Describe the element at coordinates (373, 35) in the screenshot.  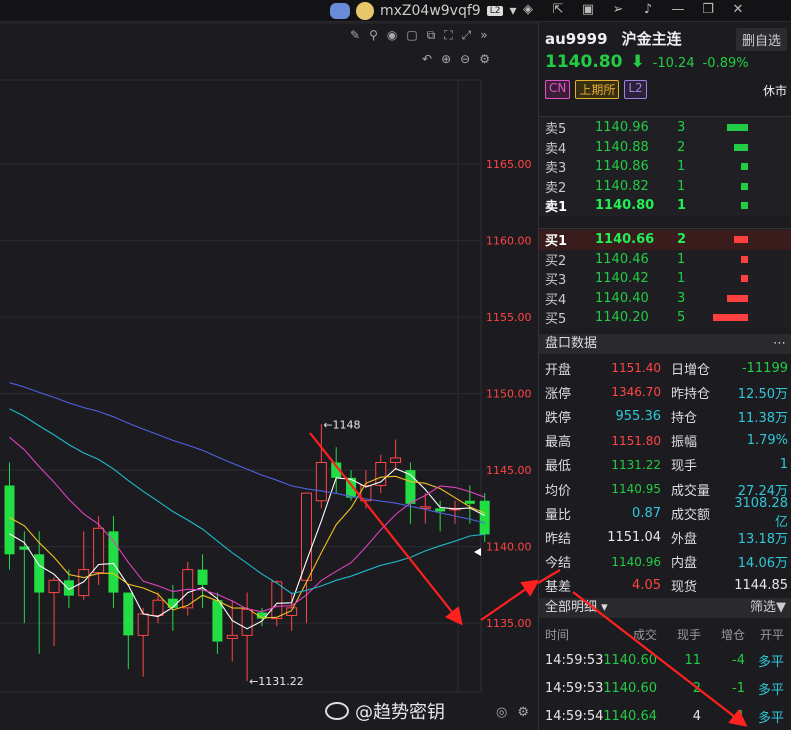
I see `pin-icon: ⚲` at that location.